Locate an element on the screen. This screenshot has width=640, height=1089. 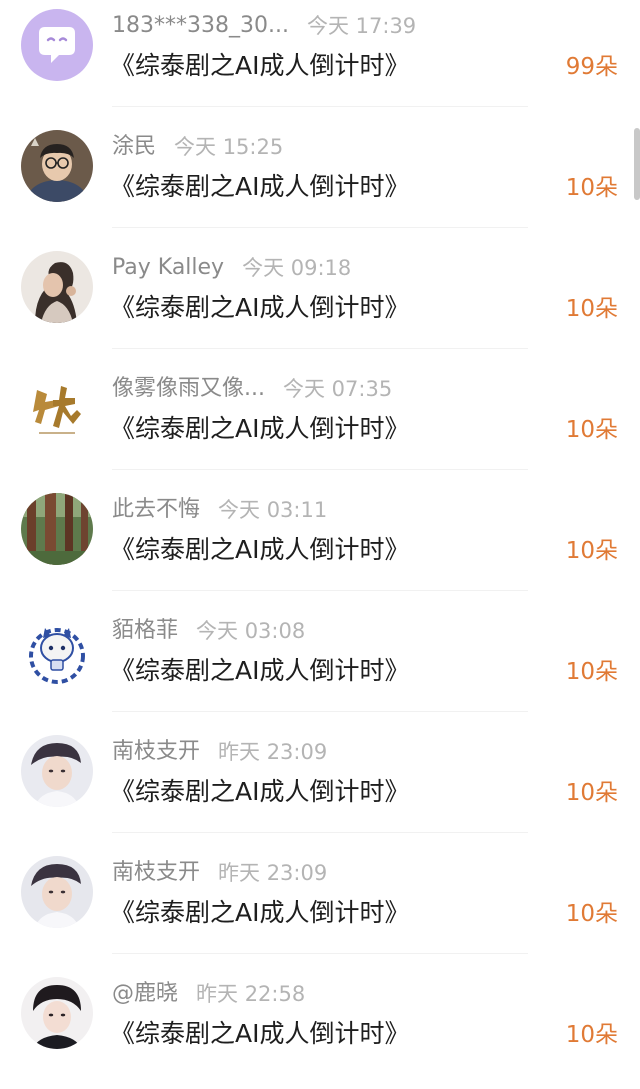
username: 涂民 is located at coordinates (134, 147).